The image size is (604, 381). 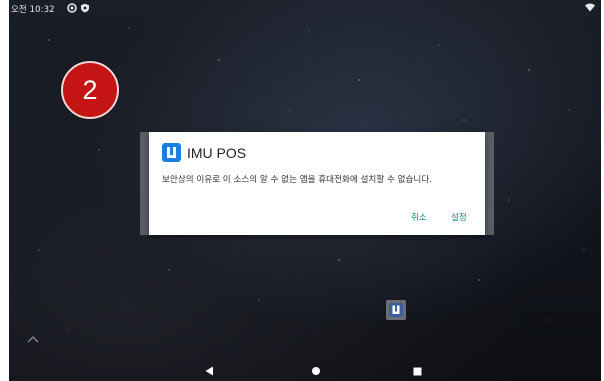 I want to click on navigation-bar, so click(x=305, y=366).